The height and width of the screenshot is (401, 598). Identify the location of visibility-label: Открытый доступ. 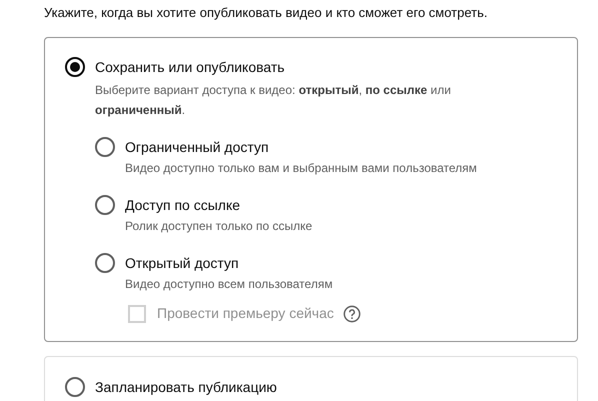
(182, 263).